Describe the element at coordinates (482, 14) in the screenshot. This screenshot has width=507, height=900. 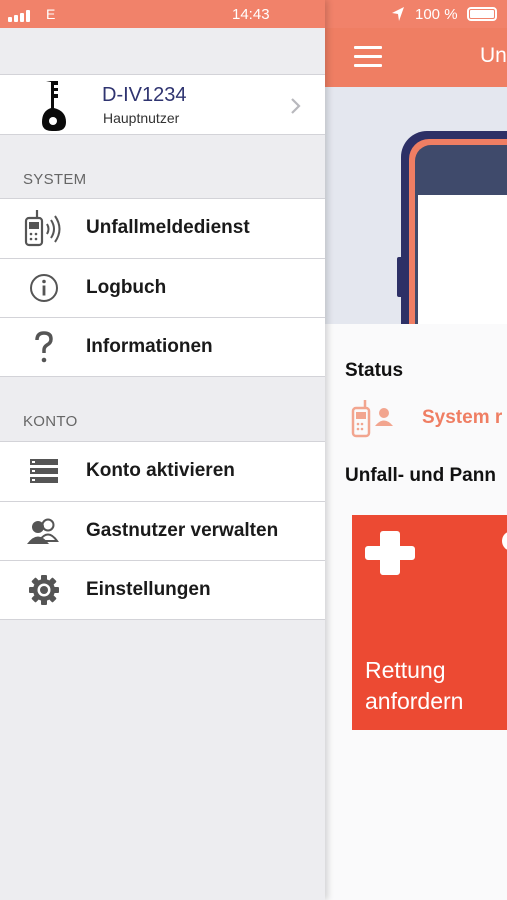
I see `battery-icon` at that location.